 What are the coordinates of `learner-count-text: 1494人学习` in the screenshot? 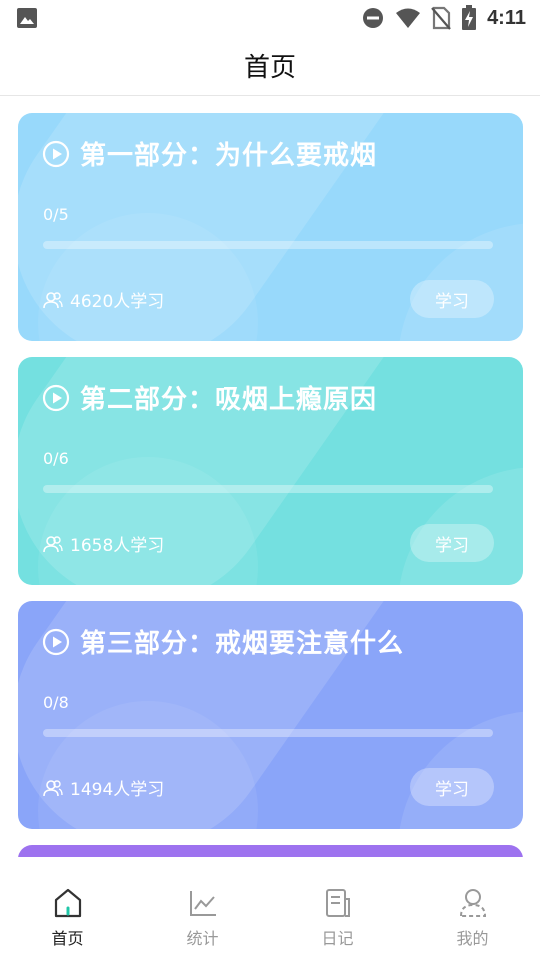 It's located at (117, 790).